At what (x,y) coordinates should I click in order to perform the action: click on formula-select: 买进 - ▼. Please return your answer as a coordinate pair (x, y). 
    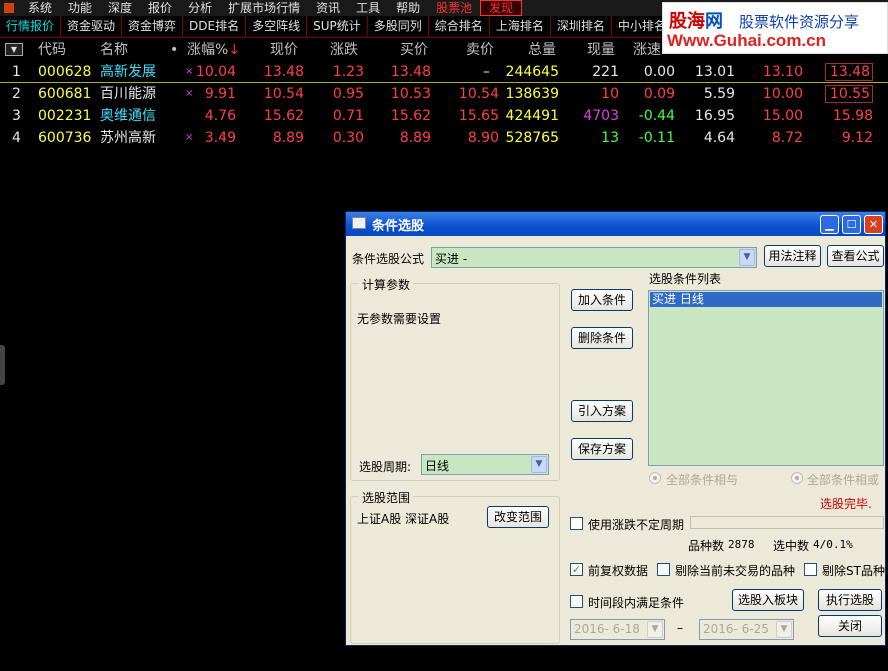
    Looking at the image, I should click on (594, 257).